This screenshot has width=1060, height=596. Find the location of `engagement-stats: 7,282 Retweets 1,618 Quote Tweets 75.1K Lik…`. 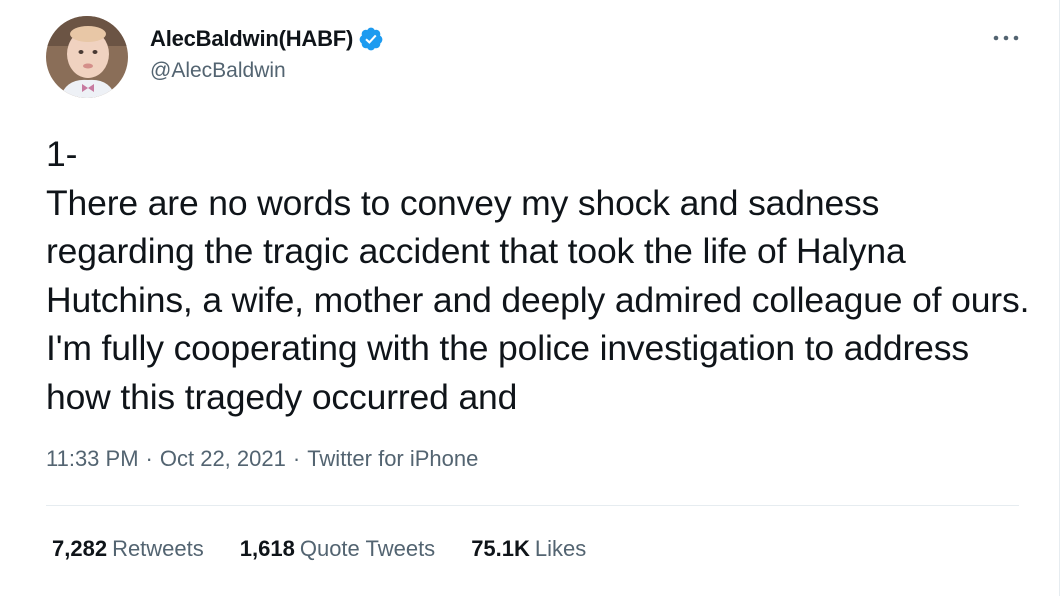

engagement-stats: 7,282 Retweets 1,618 Quote Tweets 75.1K Lik… is located at coordinates (337, 549).